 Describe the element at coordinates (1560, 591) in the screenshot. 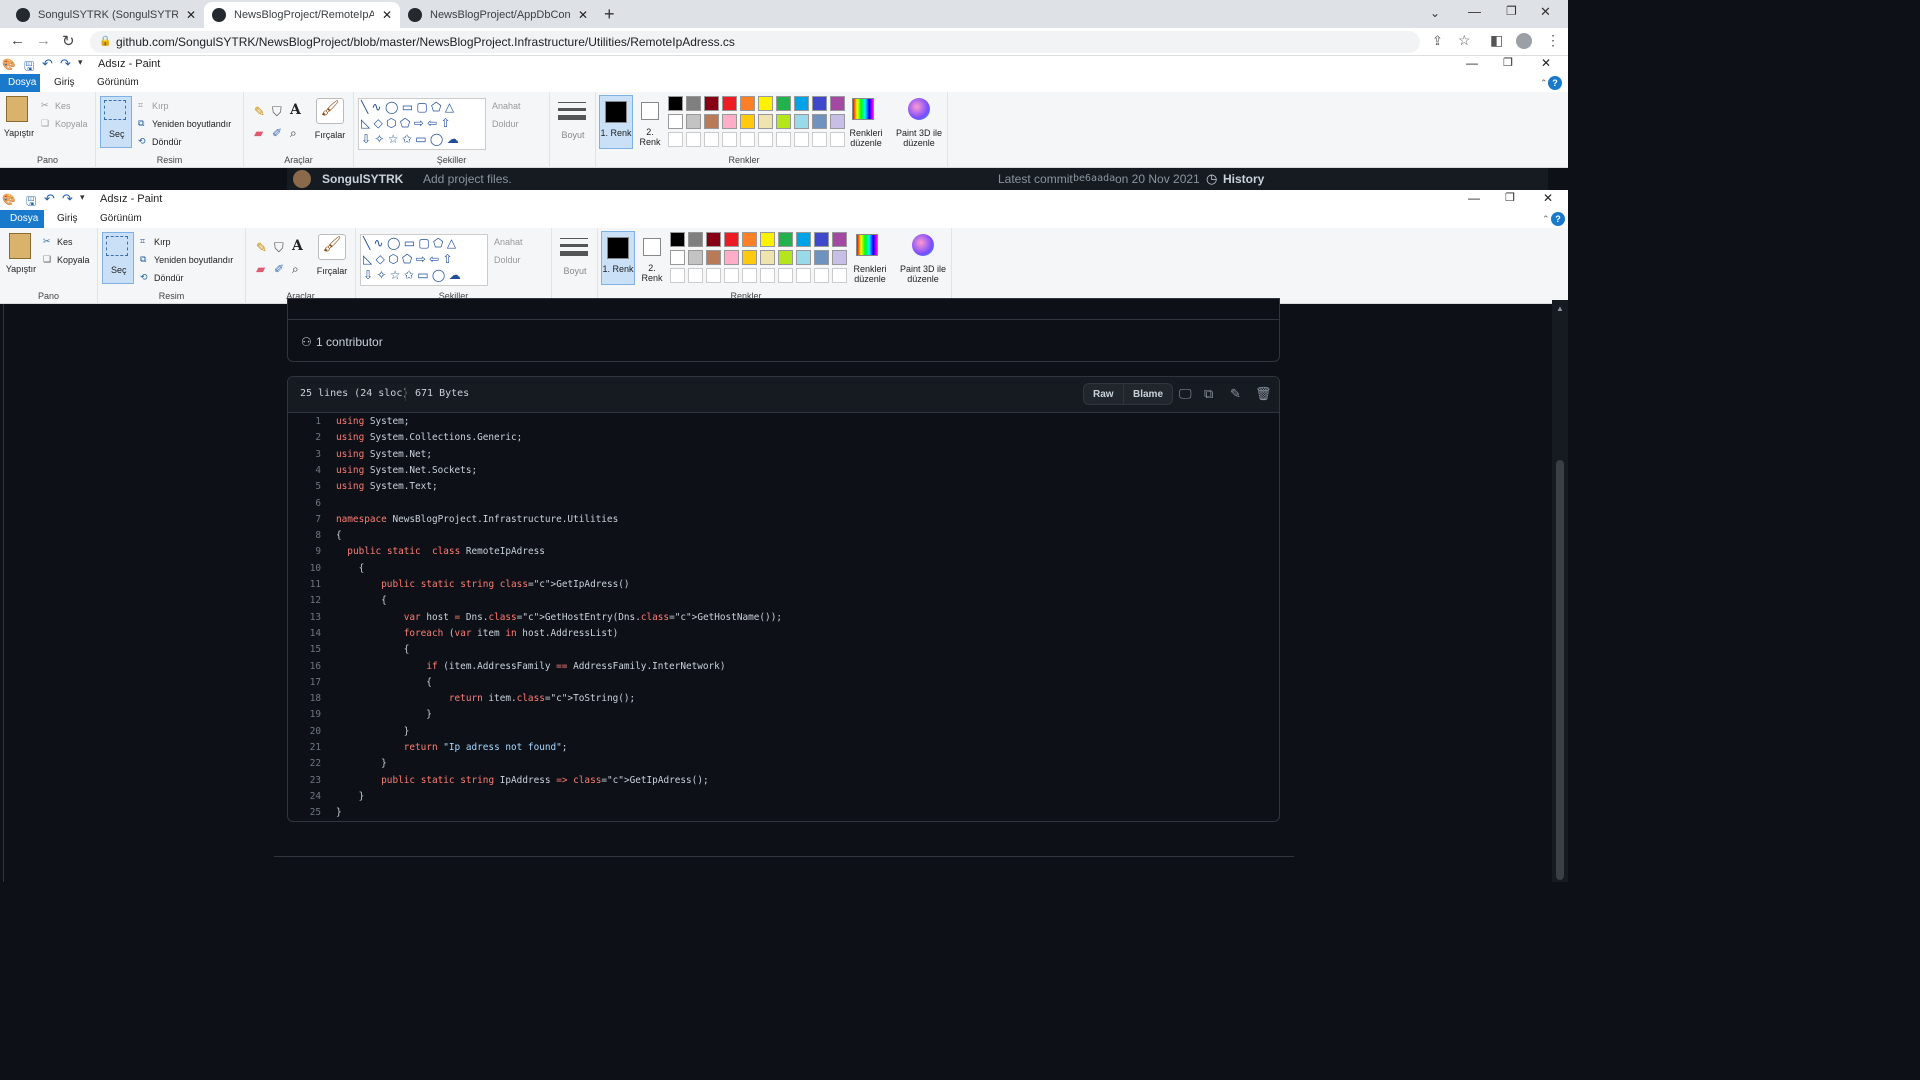

I see `page-scrollbar: ▲` at that location.